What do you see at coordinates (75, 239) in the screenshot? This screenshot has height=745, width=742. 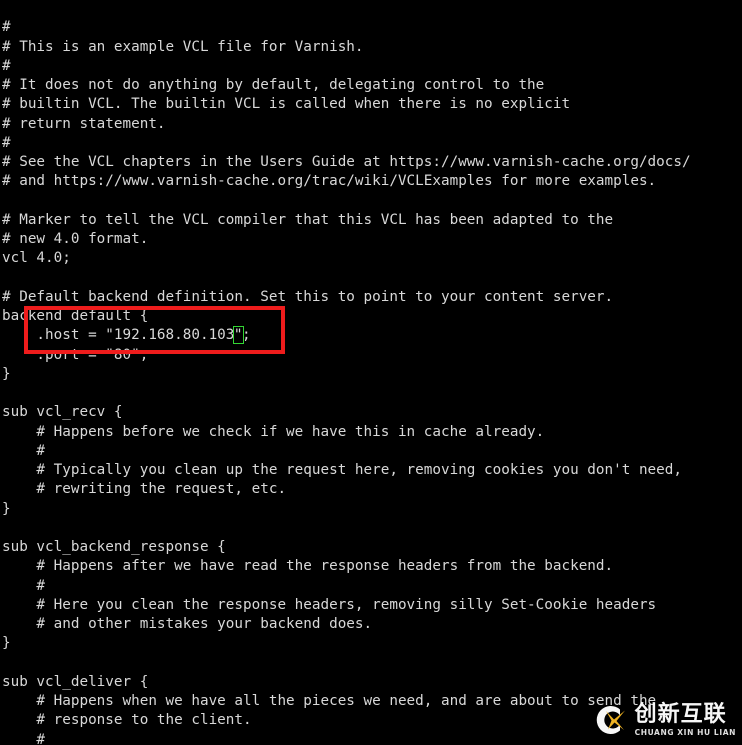 I see `code-line: # new 4.0 format.` at bounding box center [75, 239].